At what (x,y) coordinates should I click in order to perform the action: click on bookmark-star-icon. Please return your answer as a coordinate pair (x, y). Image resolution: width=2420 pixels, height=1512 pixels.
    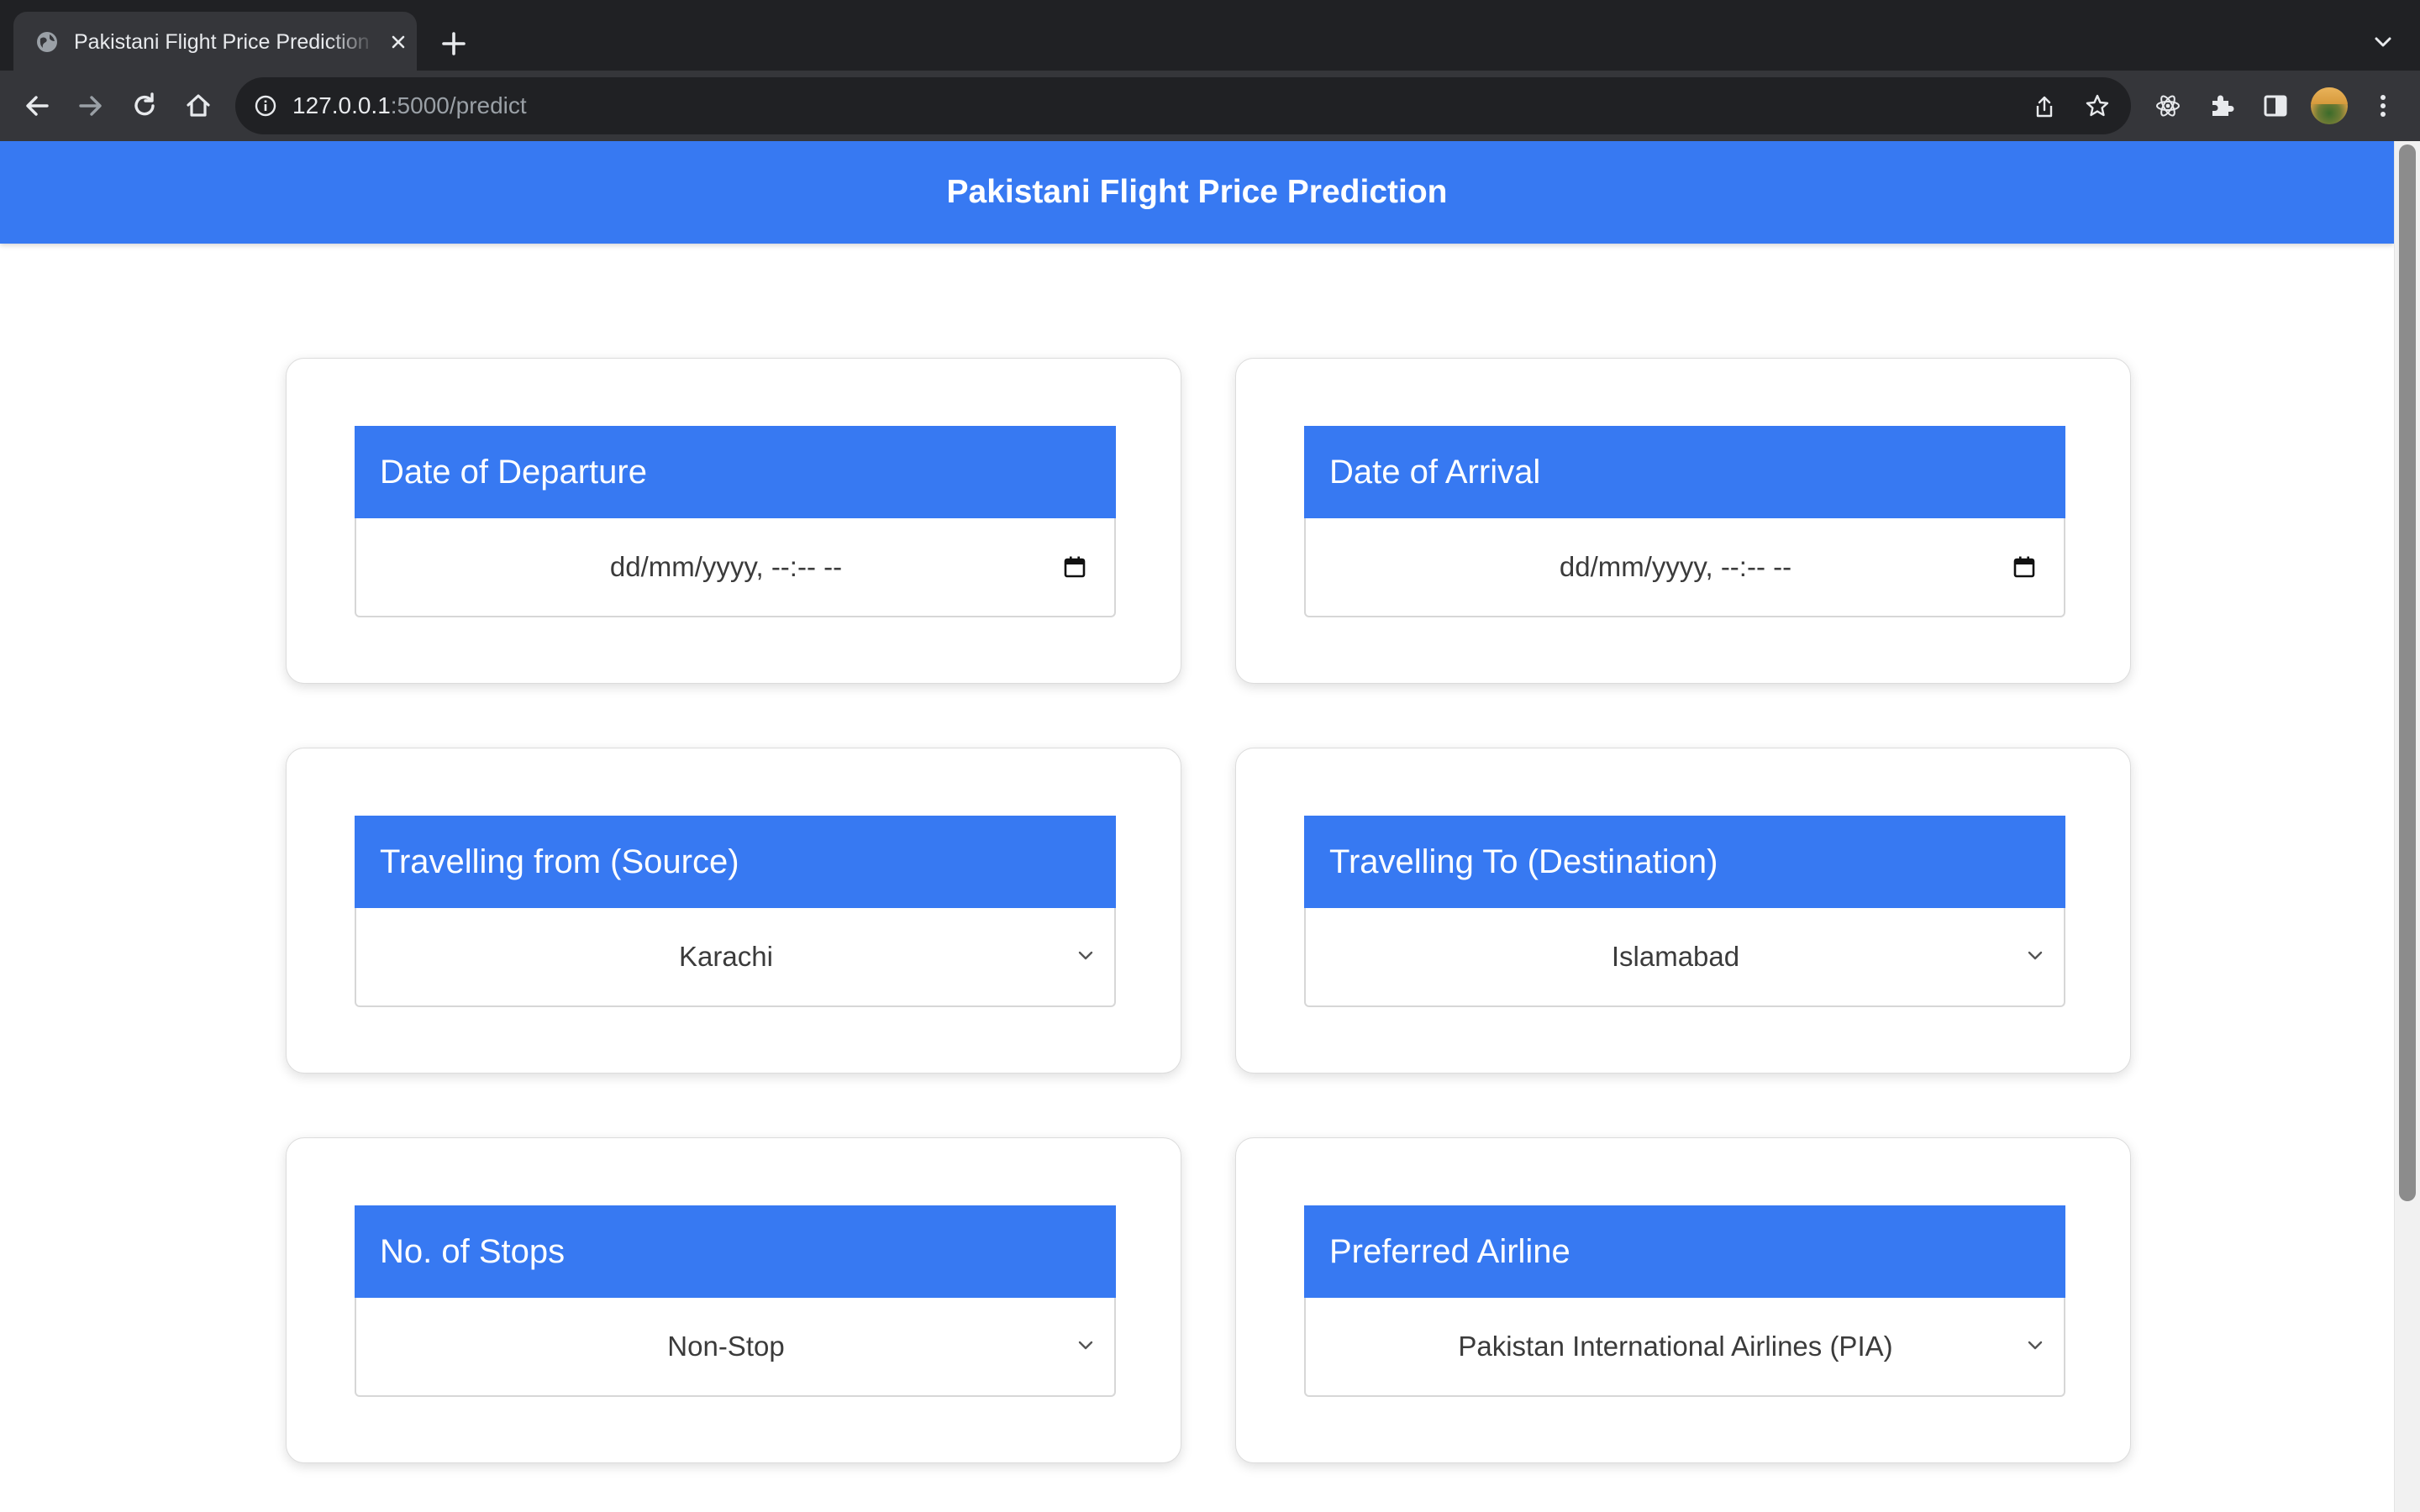
    Looking at the image, I should click on (2097, 105).